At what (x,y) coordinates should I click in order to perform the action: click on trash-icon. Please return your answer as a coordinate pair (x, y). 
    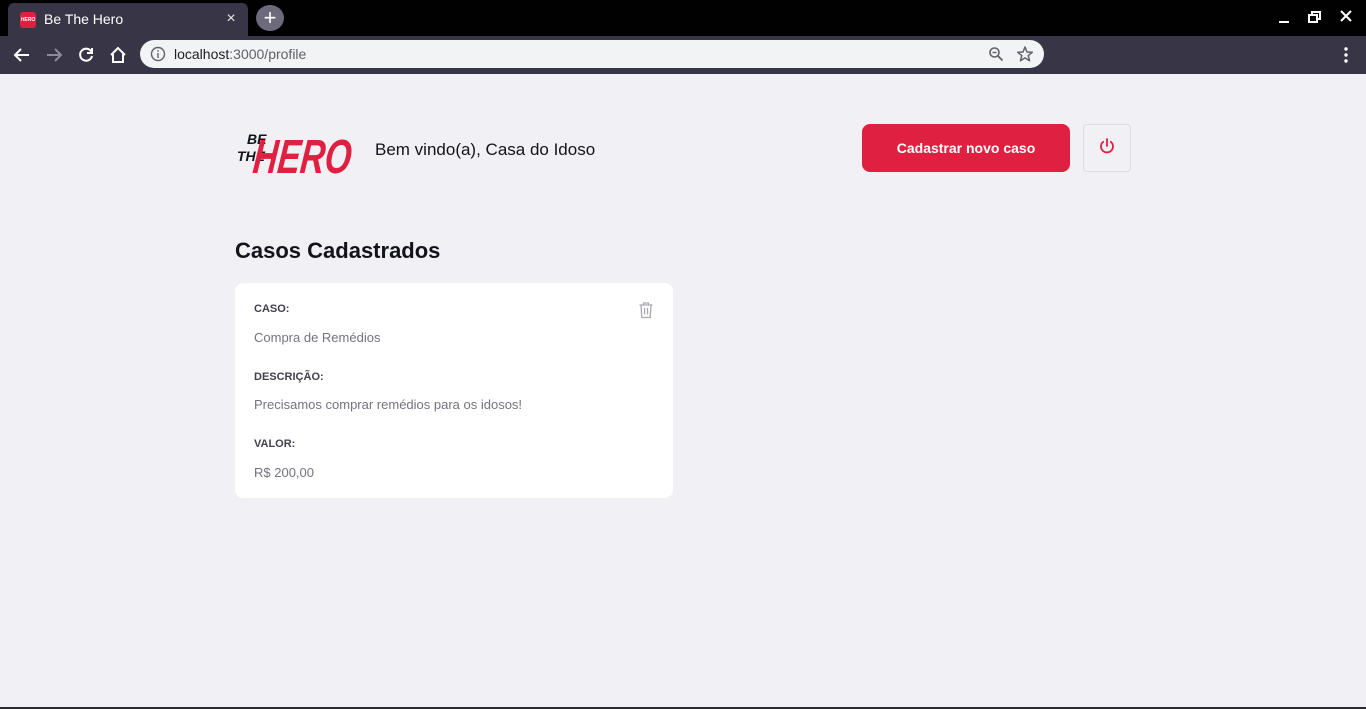
    Looking at the image, I should click on (646, 310).